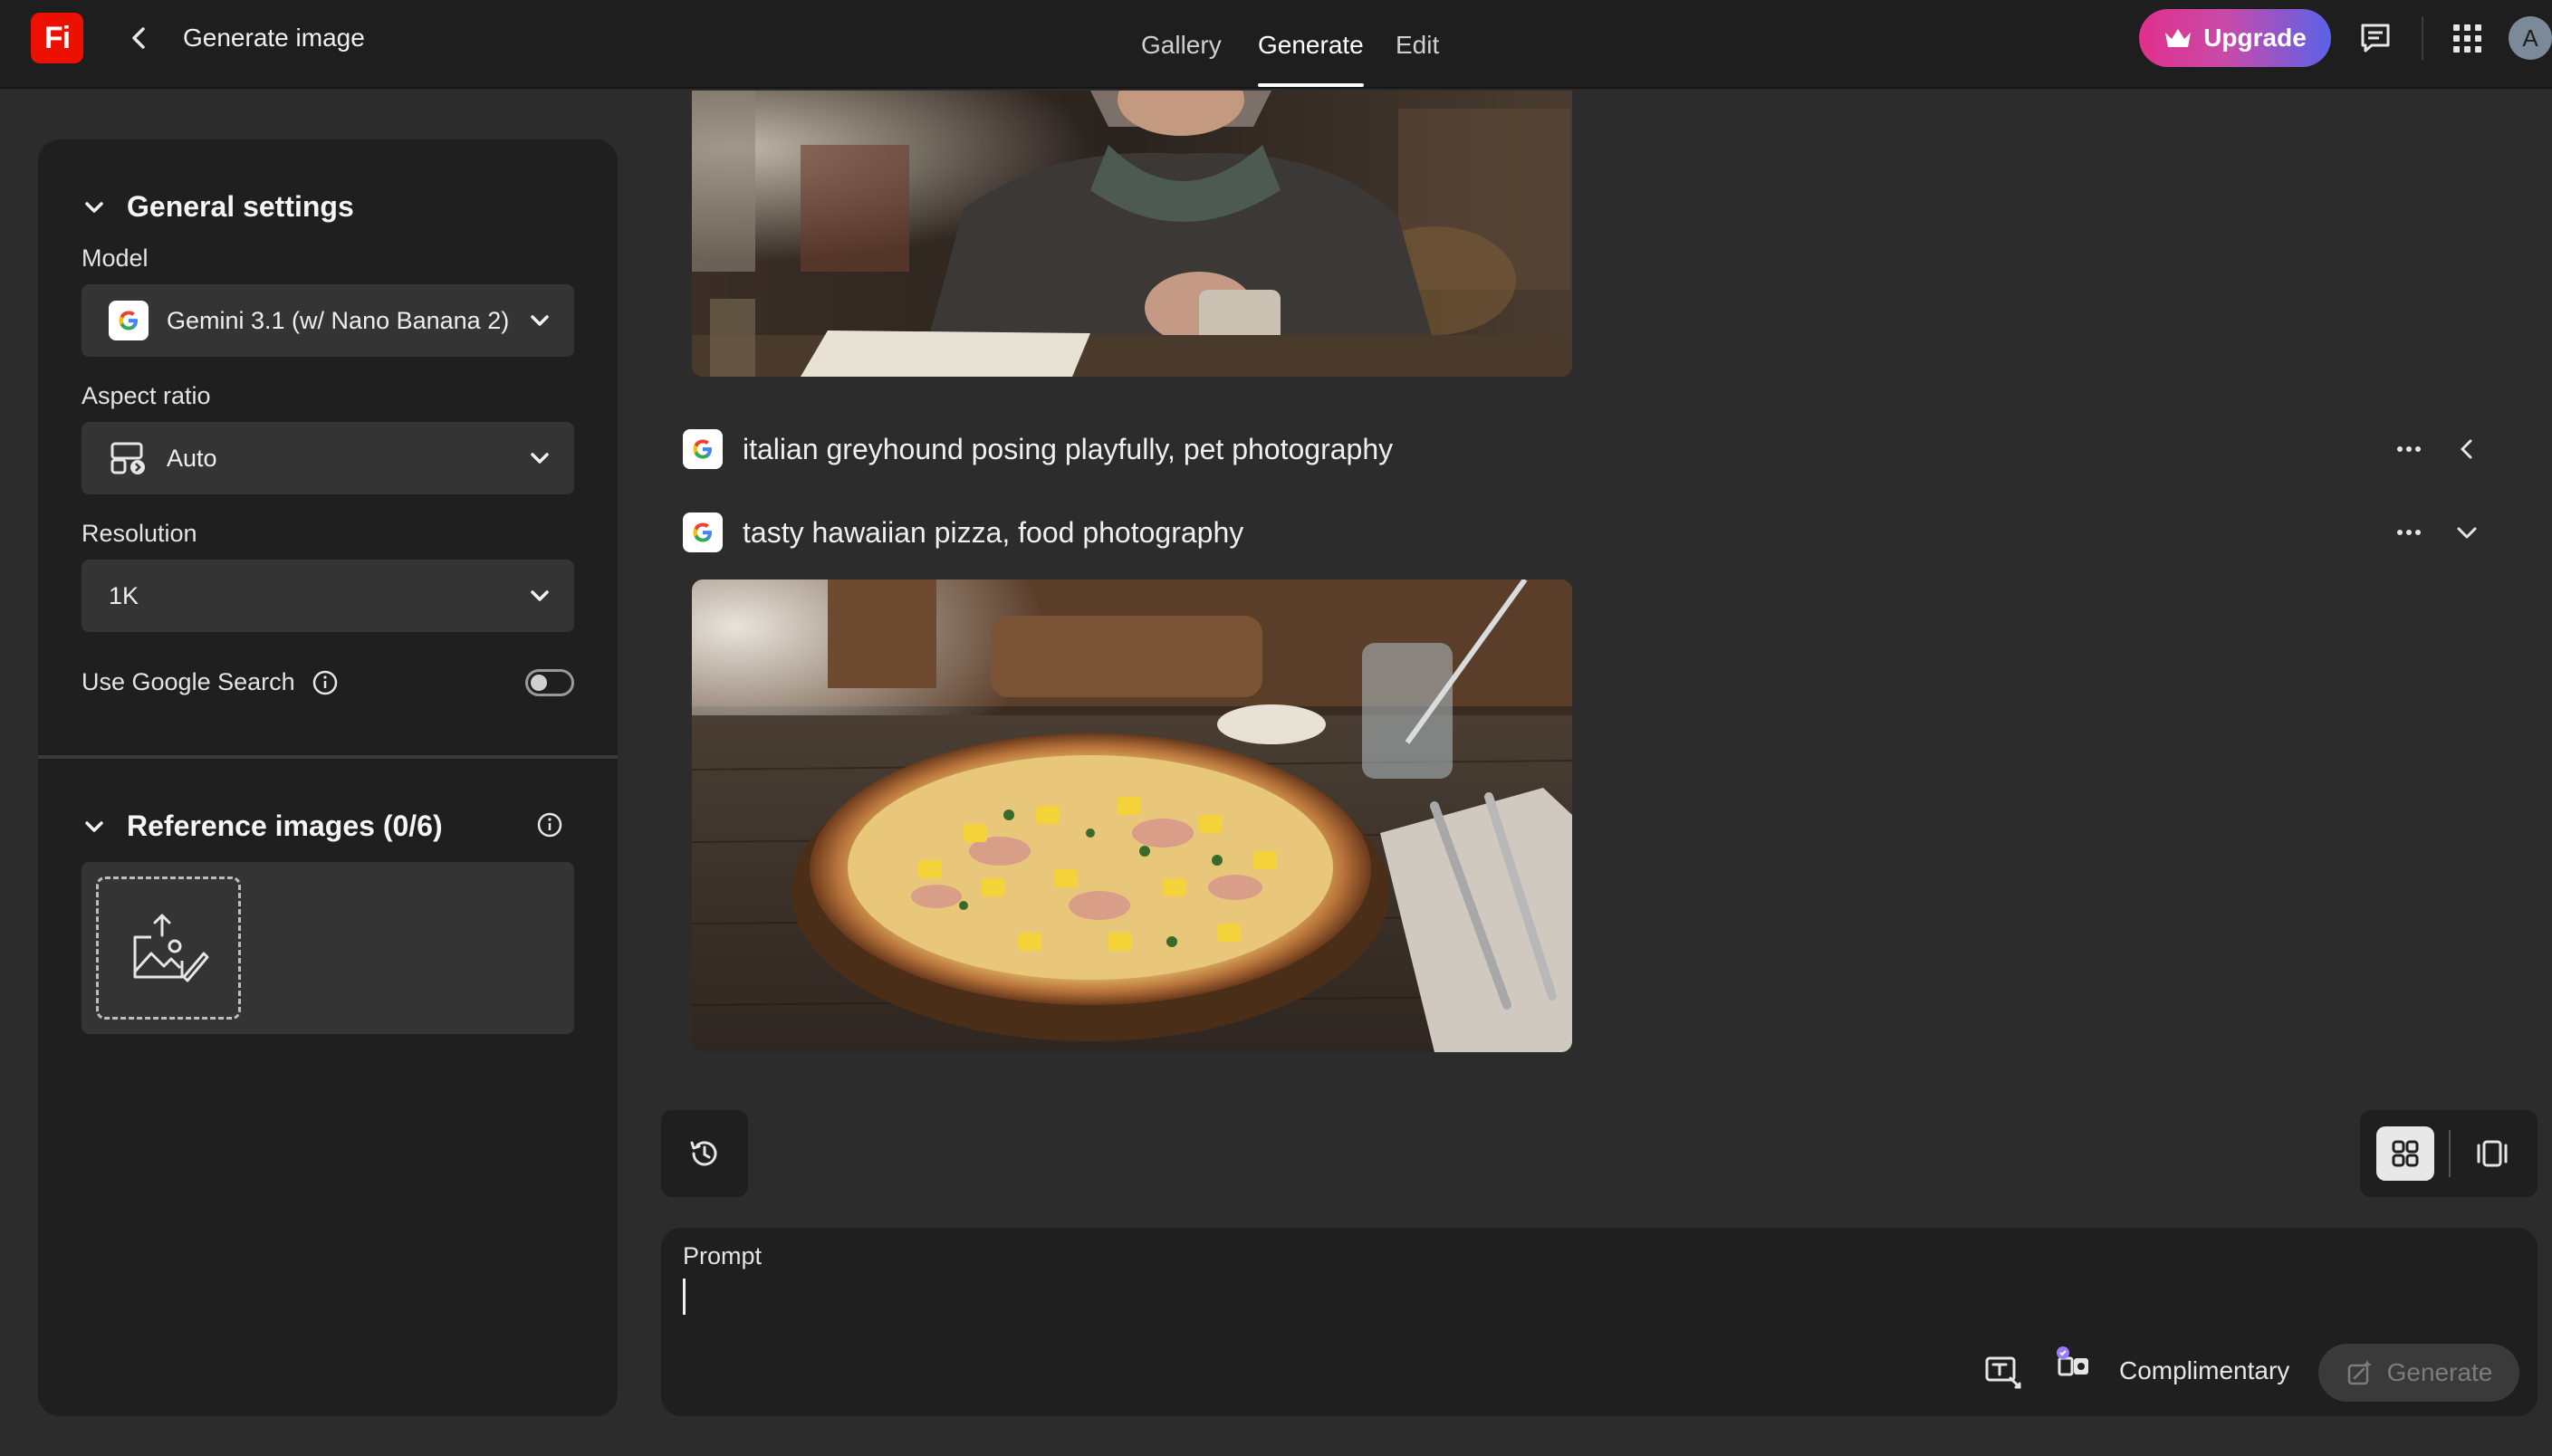 The image size is (2552, 1456). I want to click on app-grid-icon, so click(2467, 38).